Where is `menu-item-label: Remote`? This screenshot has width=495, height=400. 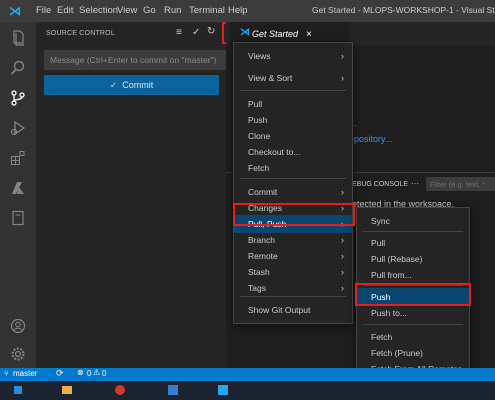
menu-item-label: Remote is located at coordinates (263, 256).